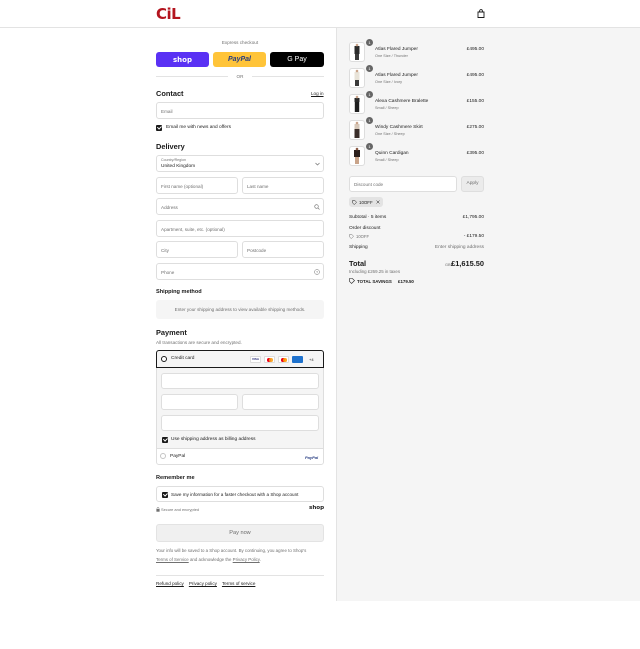 Image resolution: width=640 pixels, height=649 pixels. I want to click on terms-of-service-link: Terms of service, so click(238, 583).